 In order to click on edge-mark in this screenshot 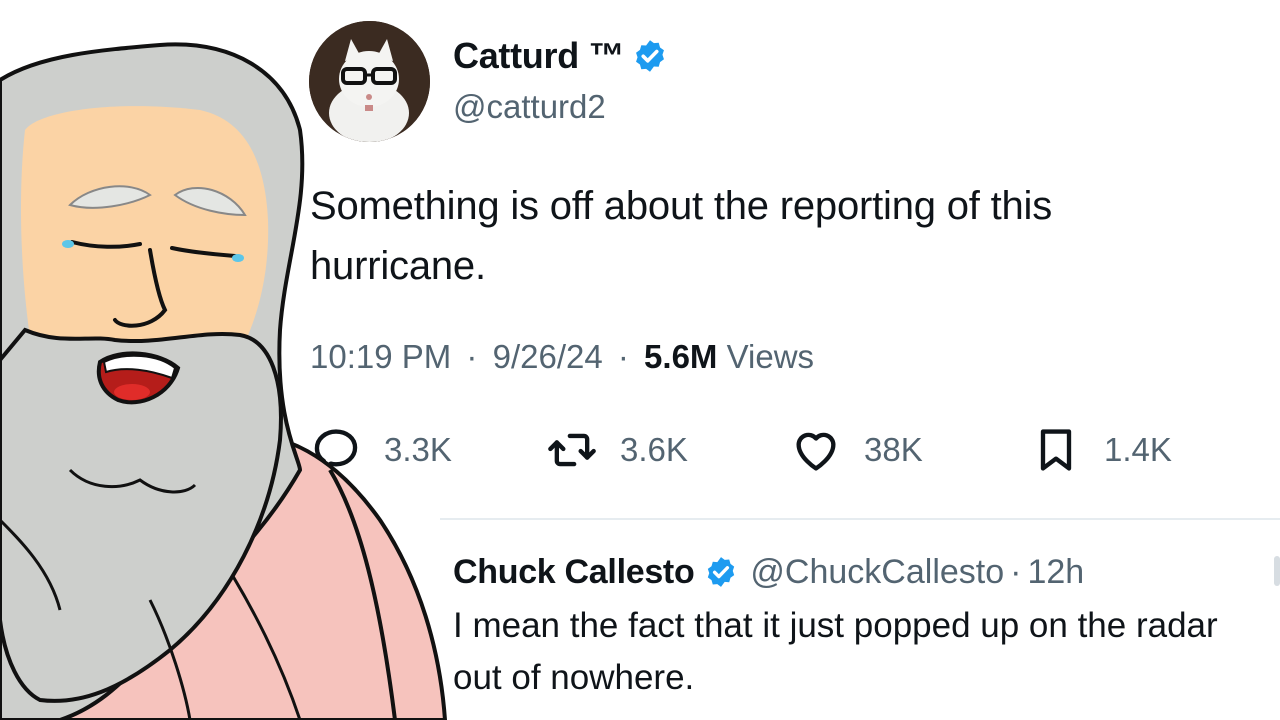, I will do `click(1277, 571)`.